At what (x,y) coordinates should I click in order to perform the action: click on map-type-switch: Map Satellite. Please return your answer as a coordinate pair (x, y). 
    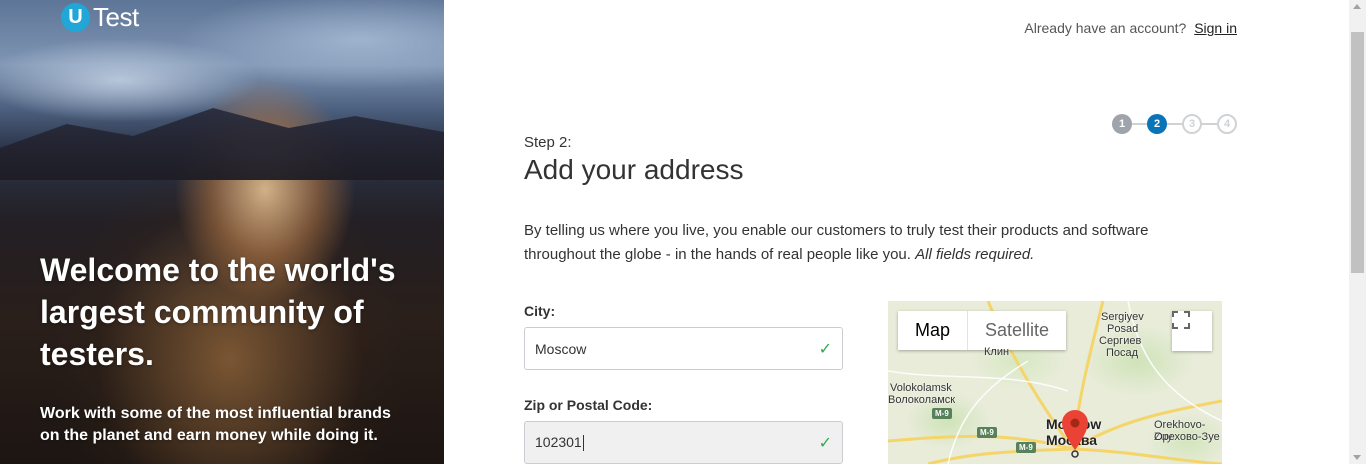
    Looking at the image, I should click on (982, 330).